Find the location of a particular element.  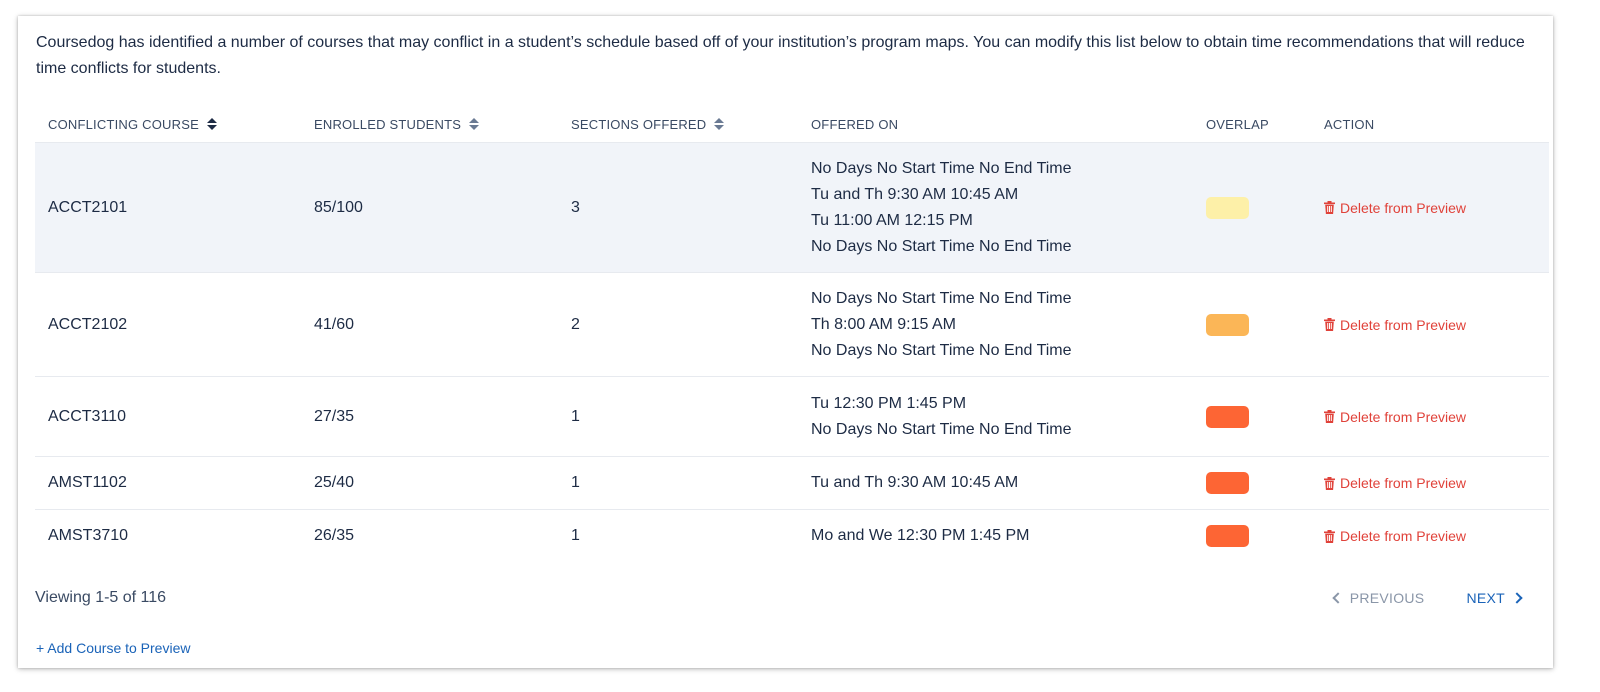

column-header-course: CONFLICTING COURSE is located at coordinates (168, 124).